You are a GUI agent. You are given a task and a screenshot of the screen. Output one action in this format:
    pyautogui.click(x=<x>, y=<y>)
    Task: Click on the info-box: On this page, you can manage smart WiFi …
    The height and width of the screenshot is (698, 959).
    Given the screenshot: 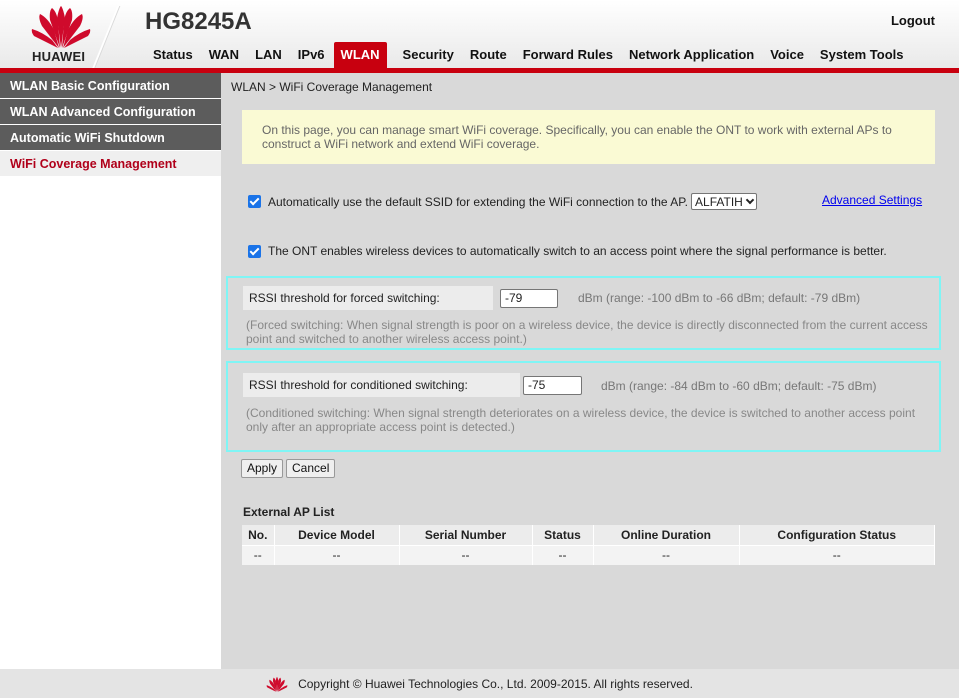 What is the action you would take?
    pyautogui.click(x=588, y=137)
    